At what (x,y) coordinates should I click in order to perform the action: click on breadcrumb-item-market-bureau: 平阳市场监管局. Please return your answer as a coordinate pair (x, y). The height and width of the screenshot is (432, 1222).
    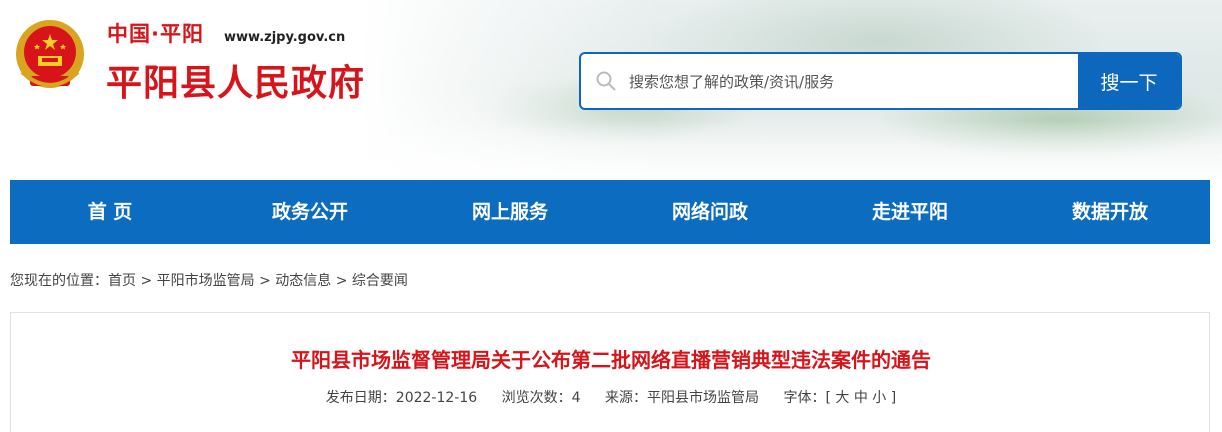
    Looking at the image, I should click on (206, 281).